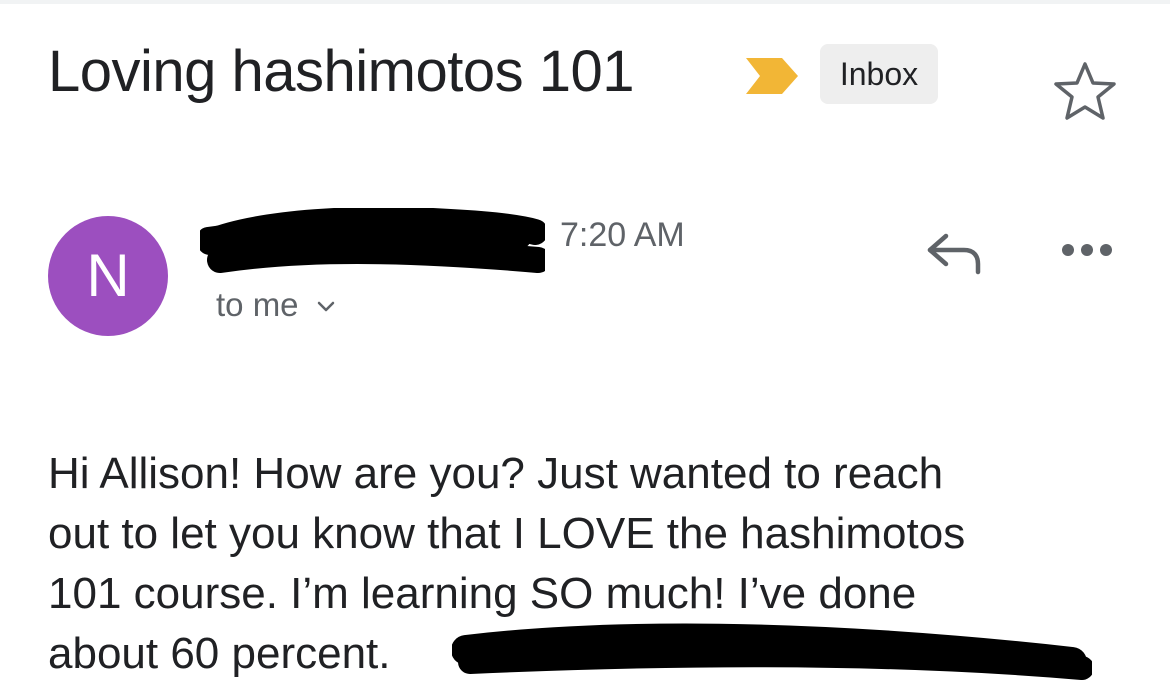 This screenshot has height=686, width=1170. Describe the element at coordinates (622, 235) in the screenshot. I see `email-time: 7:20 AM` at that location.